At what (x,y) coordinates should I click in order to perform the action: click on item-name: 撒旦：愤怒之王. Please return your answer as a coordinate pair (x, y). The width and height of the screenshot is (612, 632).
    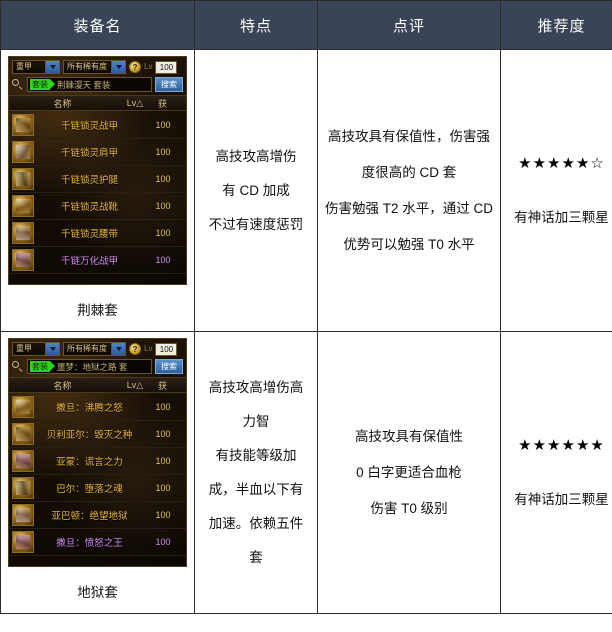
    Looking at the image, I should click on (89, 543).